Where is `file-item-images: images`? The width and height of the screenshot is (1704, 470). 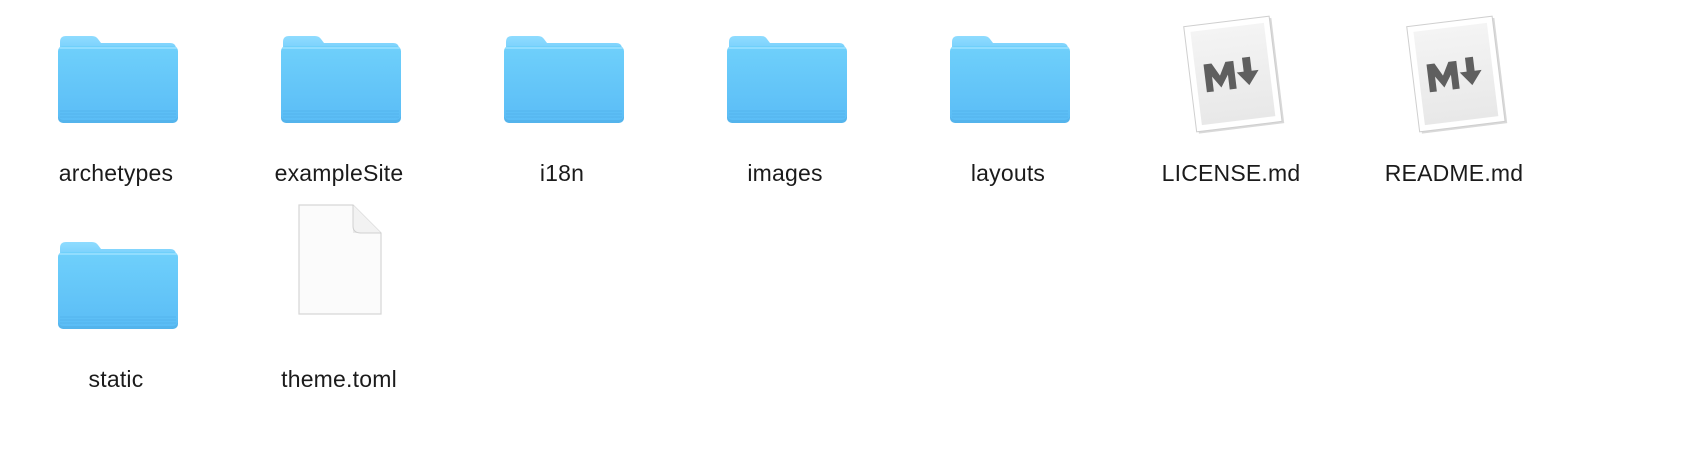 file-item-images: images is located at coordinates (785, 100).